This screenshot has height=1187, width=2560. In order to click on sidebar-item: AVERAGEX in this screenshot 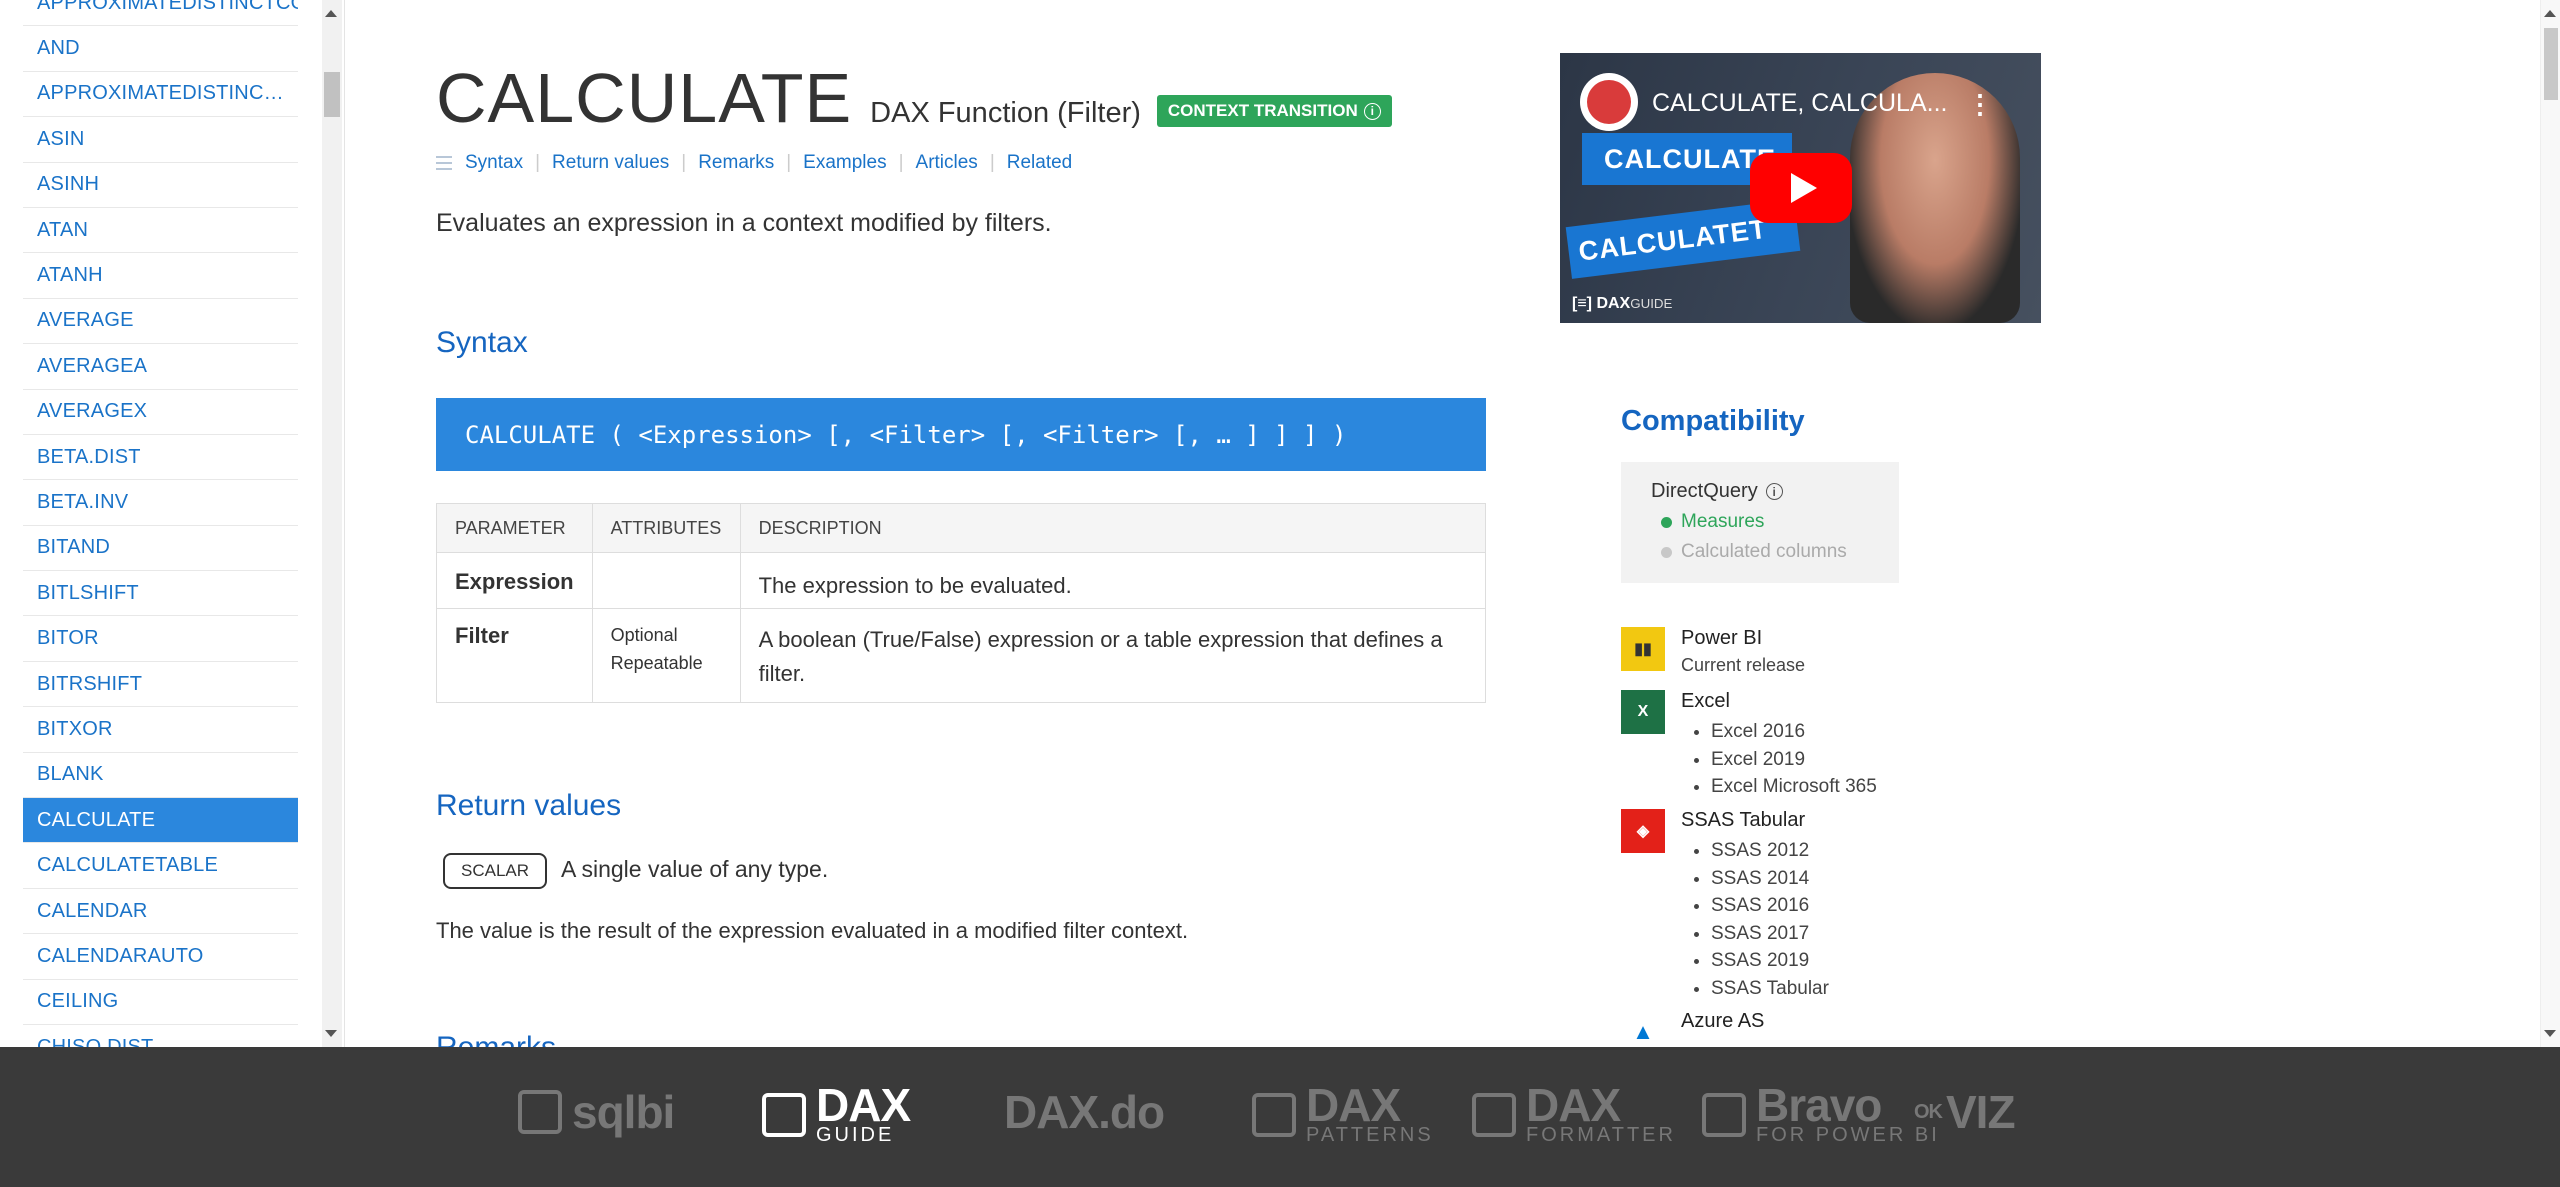, I will do `click(160, 412)`.